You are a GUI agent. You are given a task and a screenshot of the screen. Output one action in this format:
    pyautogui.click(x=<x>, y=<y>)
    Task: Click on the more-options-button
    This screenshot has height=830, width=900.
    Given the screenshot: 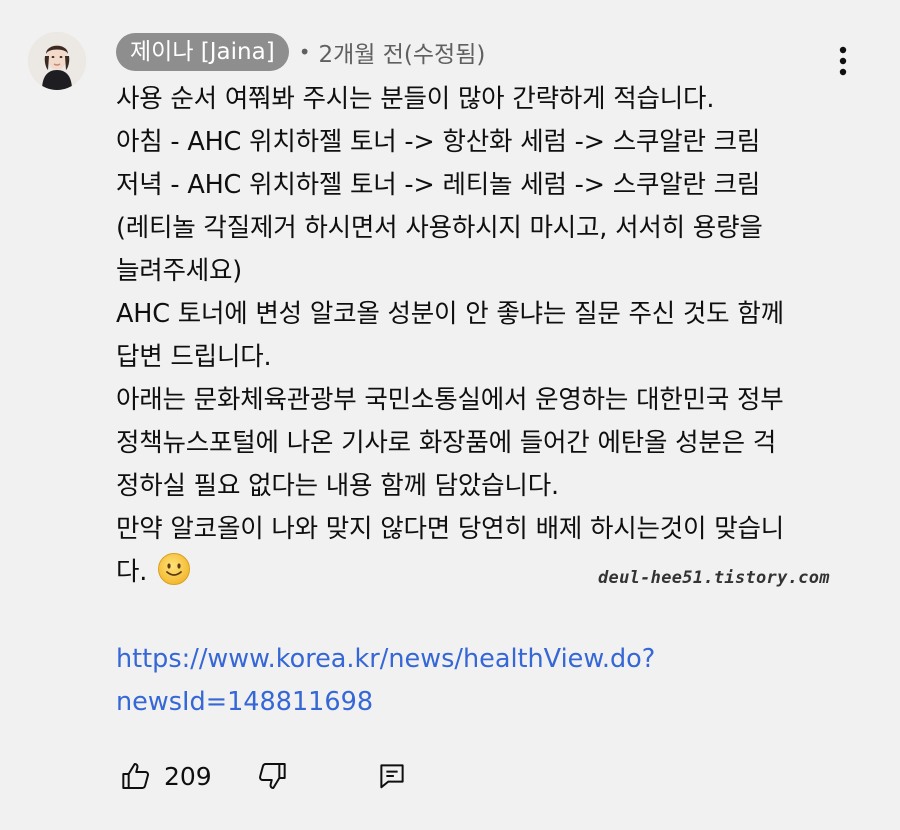 What is the action you would take?
    pyautogui.click(x=843, y=61)
    